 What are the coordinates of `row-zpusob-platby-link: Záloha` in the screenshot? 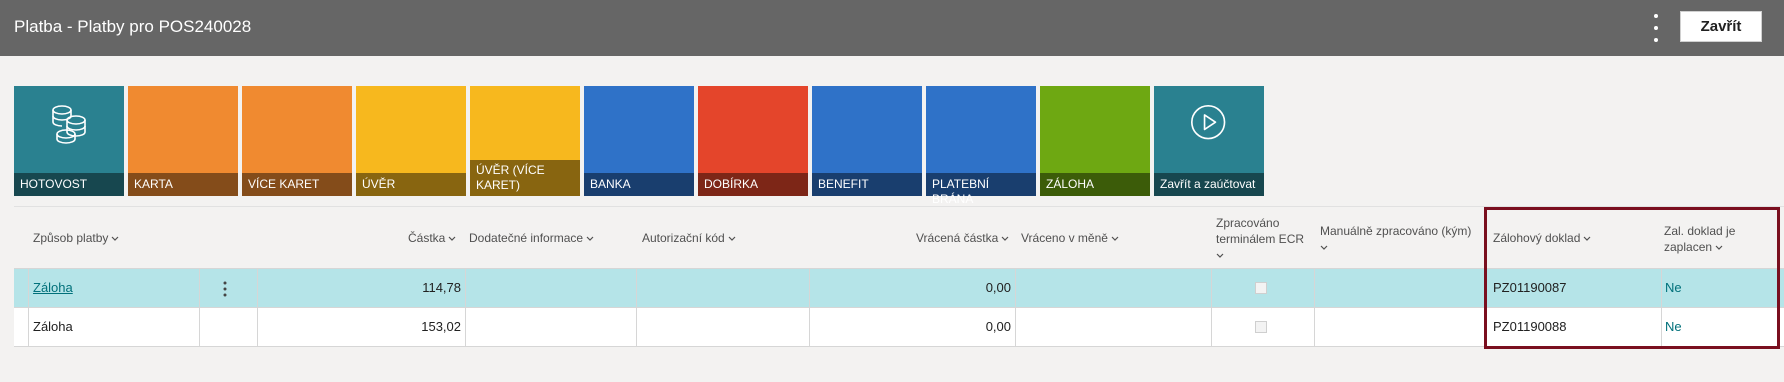 It's located at (53, 288).